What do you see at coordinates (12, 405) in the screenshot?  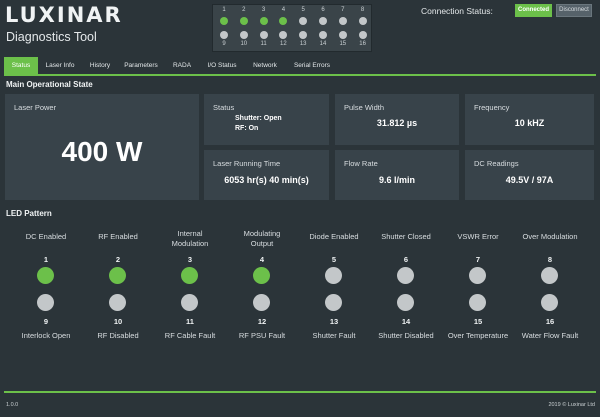 I see `version-text: 1.0.0` at bounding box center [12, 405].